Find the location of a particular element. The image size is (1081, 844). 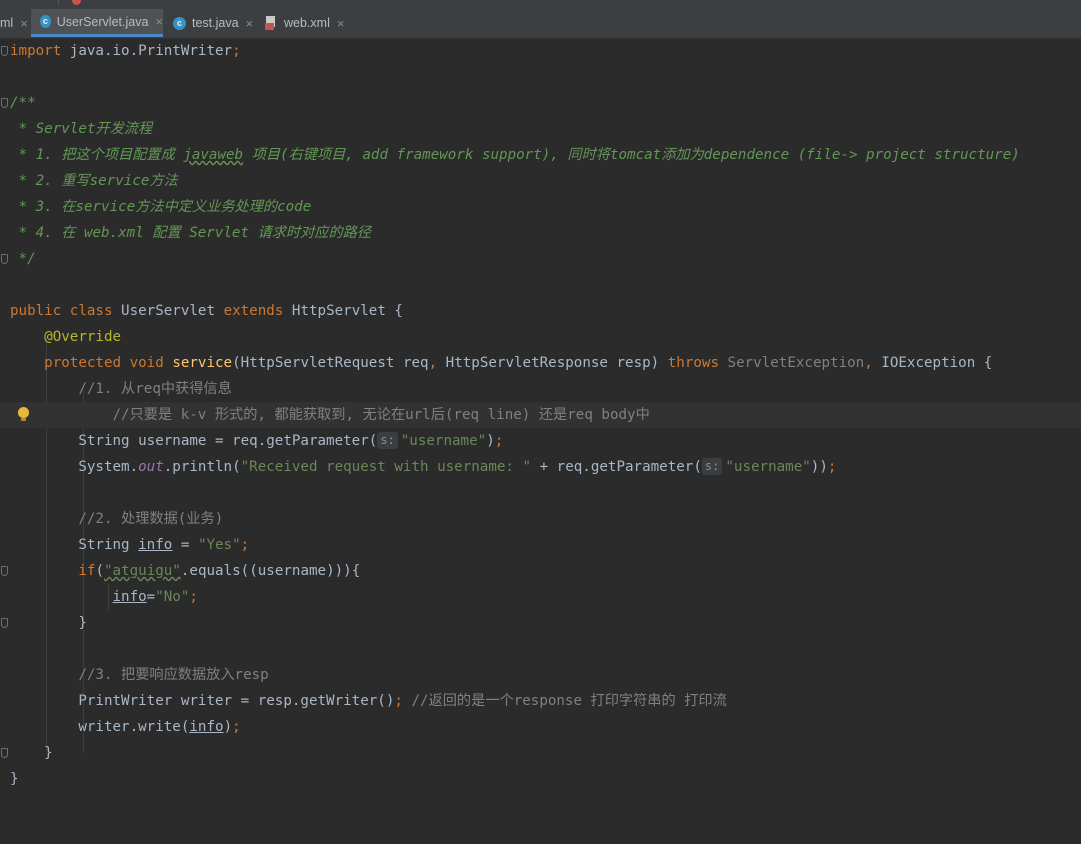

code-line-28: } is located at coordinates (540, 753).